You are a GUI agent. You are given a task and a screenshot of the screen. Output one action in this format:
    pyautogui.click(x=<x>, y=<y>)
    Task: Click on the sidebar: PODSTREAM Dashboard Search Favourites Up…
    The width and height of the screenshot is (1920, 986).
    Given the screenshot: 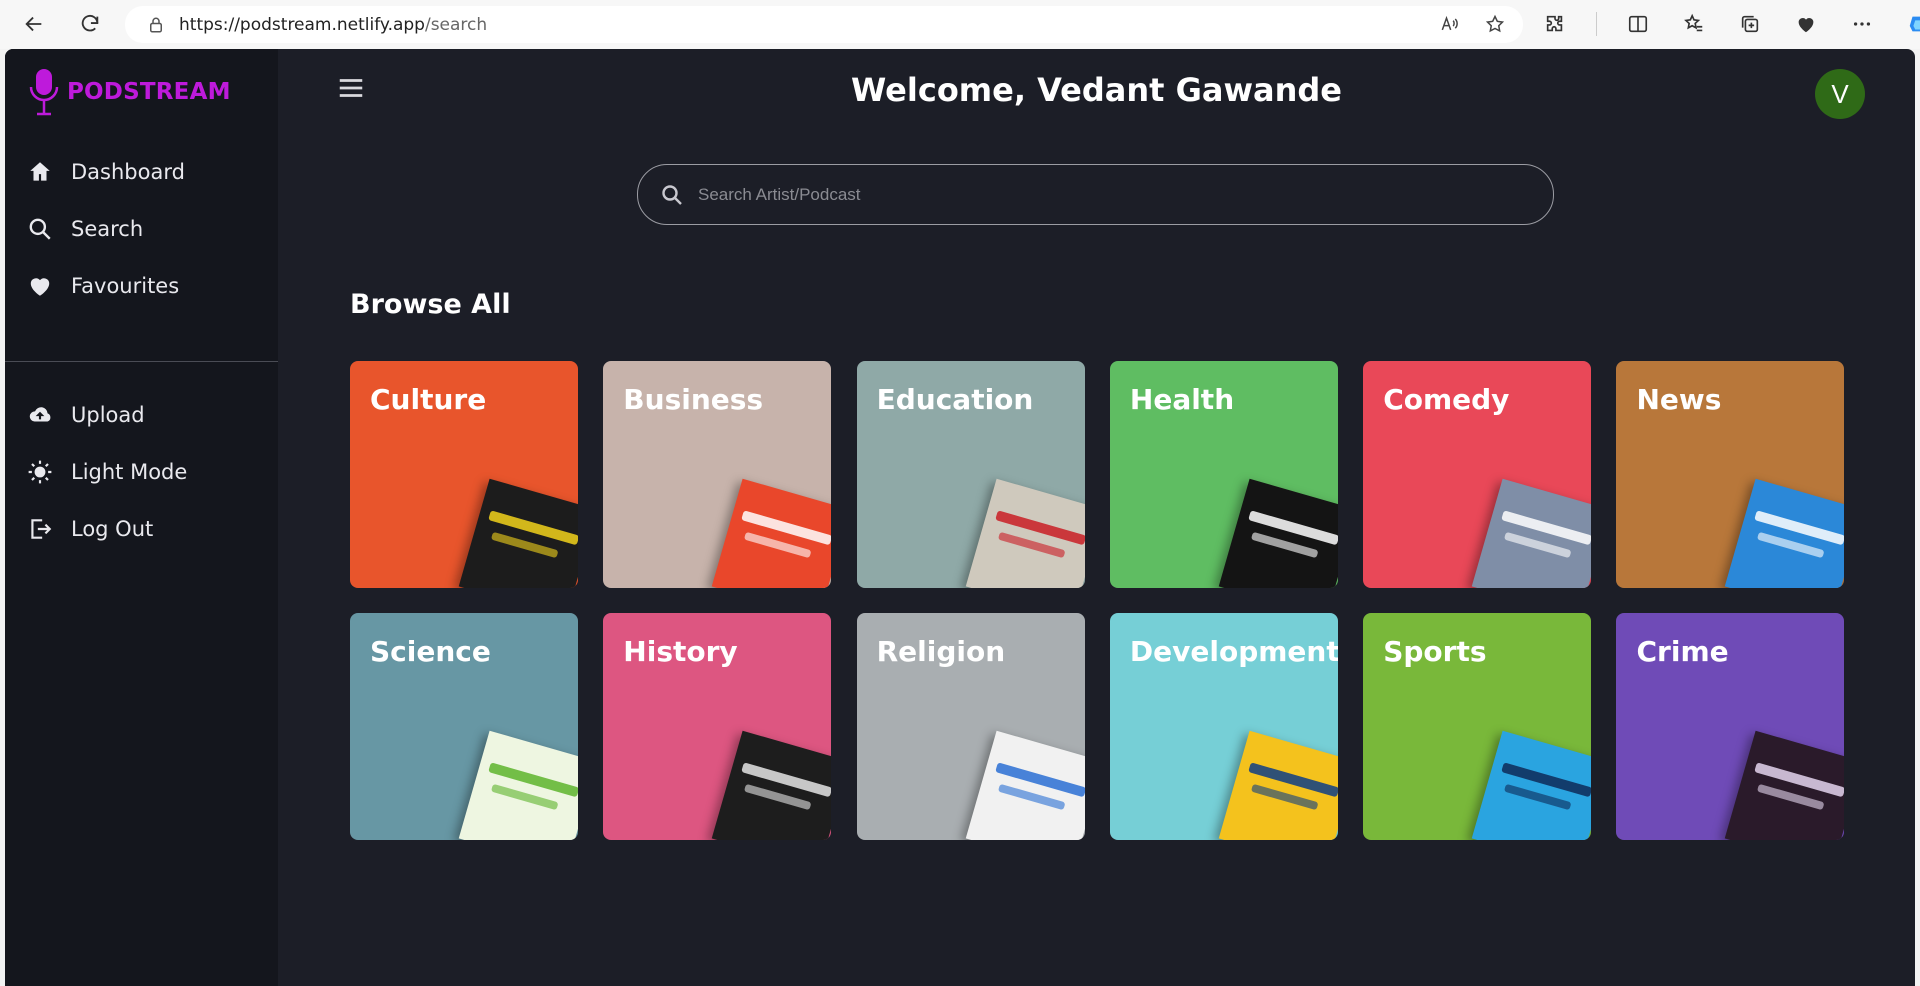 What is the action you would take?
    pyautogui.click(x=141, y=517)
    